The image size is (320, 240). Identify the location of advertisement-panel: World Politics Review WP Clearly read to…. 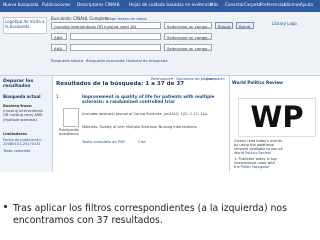
(274, 124).